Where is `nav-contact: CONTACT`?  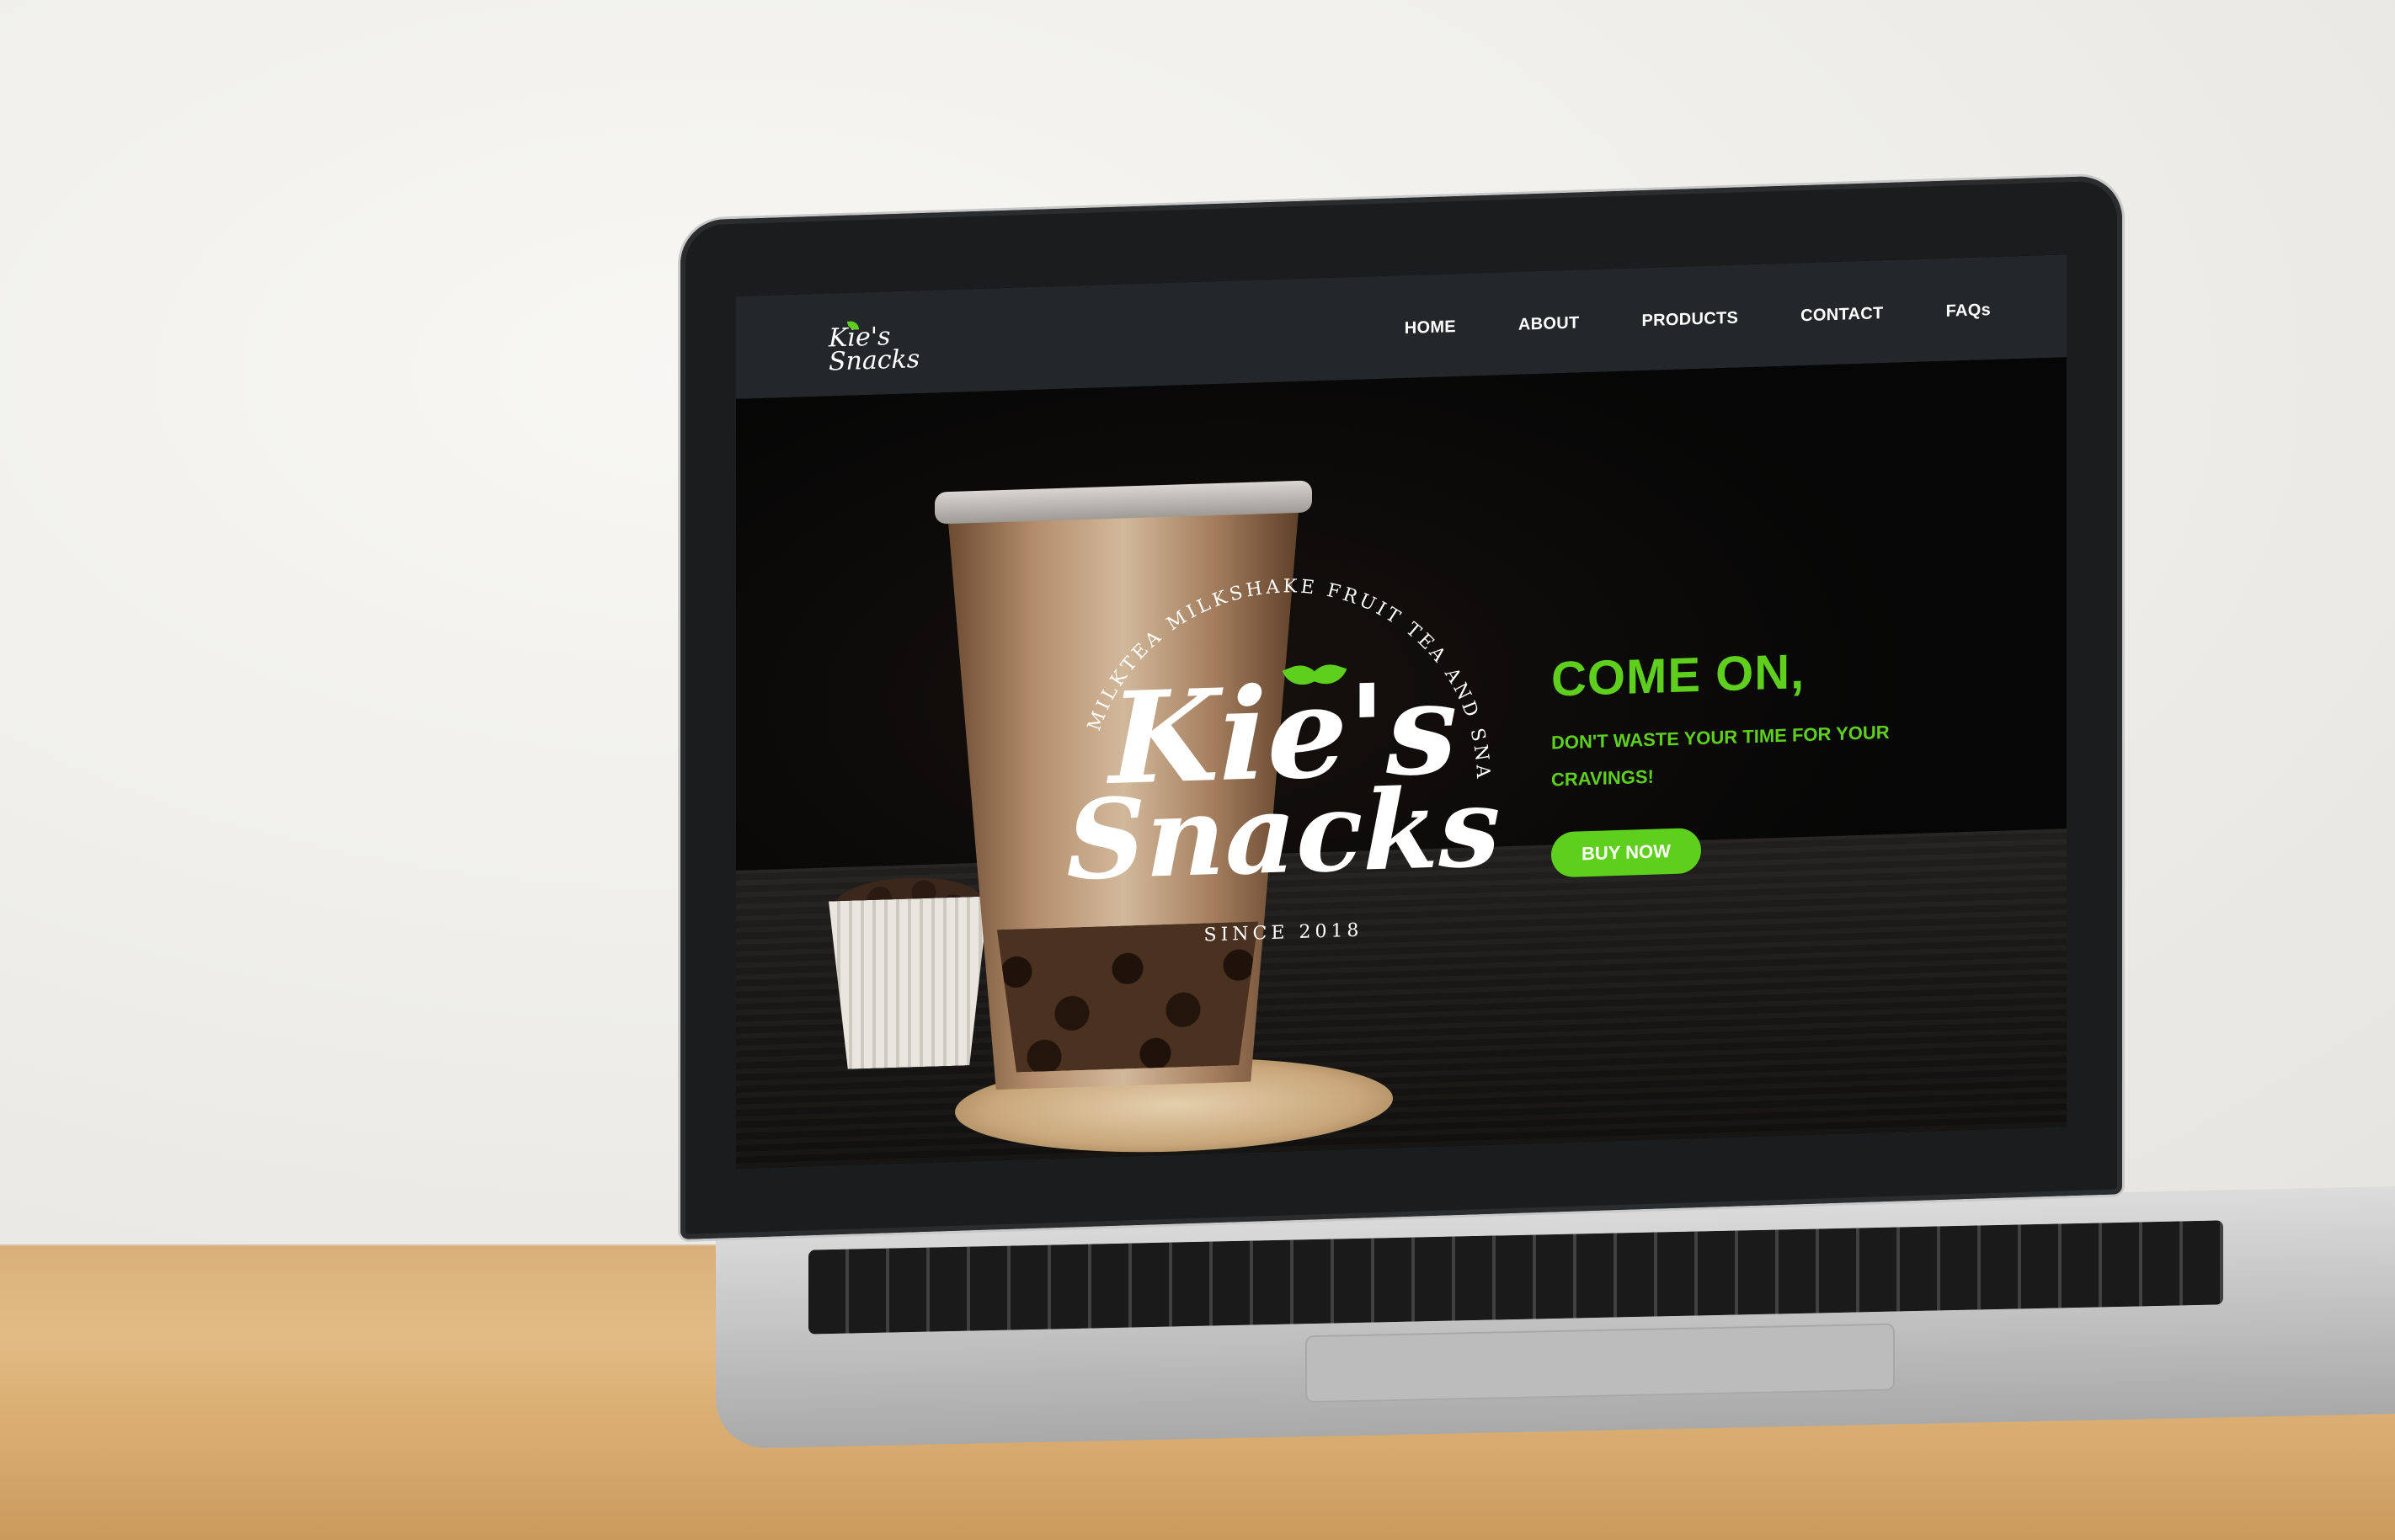
nav-contact: CONTACT is located at coordinates (1841, 315).